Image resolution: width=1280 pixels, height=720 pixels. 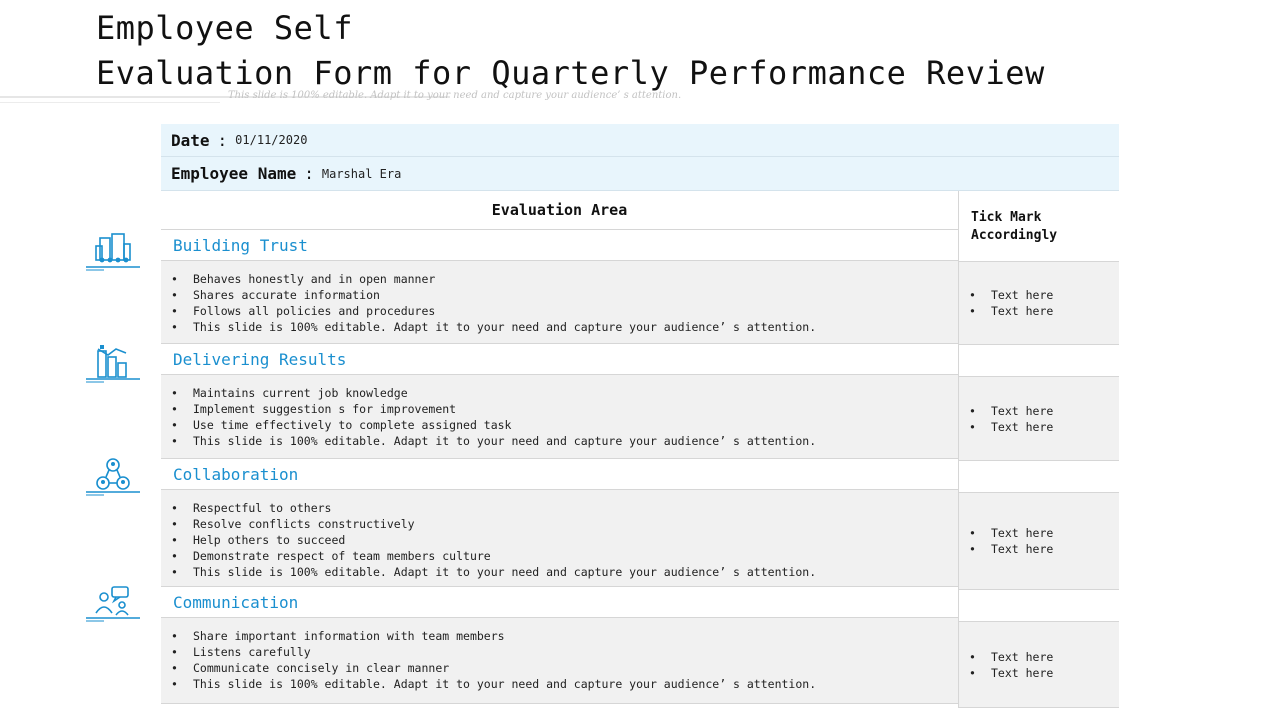 What do you see at coordinates (559, 210) in the screenshot?
I see `evaluation-area-header: Evaluation Area` at bounding box center [559, 210].